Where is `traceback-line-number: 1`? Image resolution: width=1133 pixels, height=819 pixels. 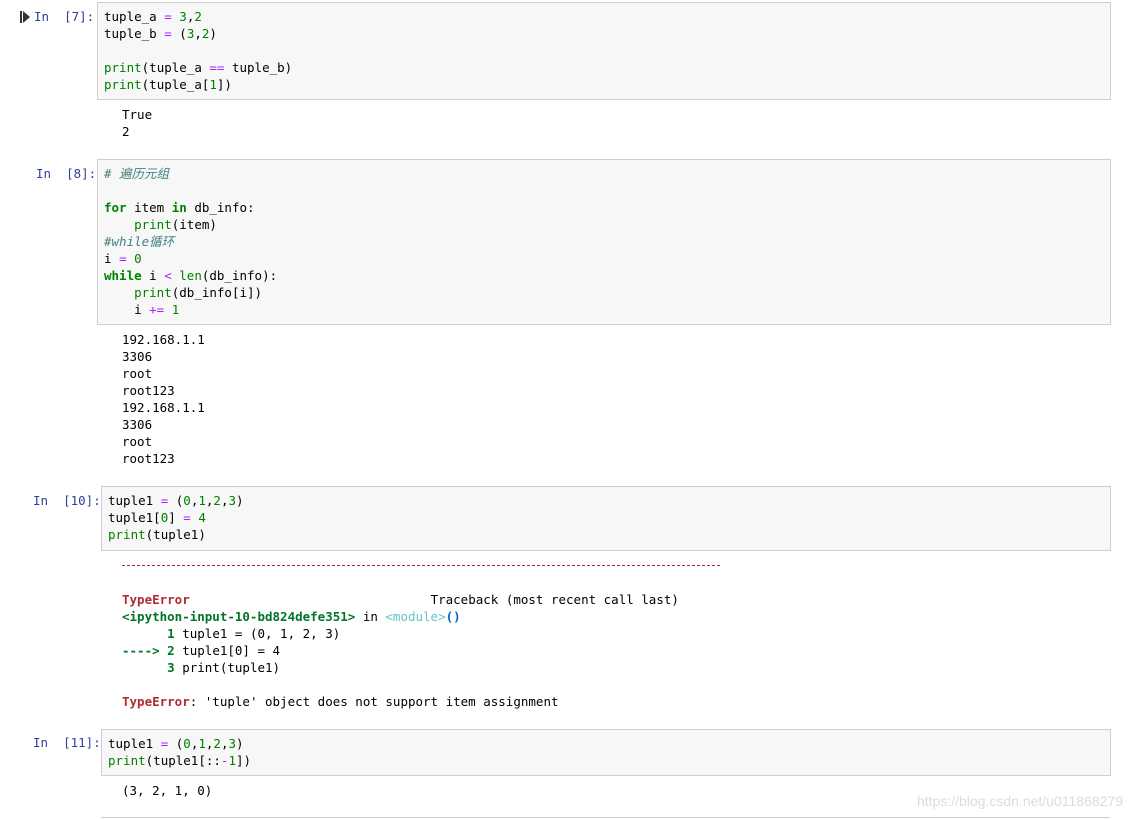
traceback-line-number: 1 is located at coordinates (148, 633).